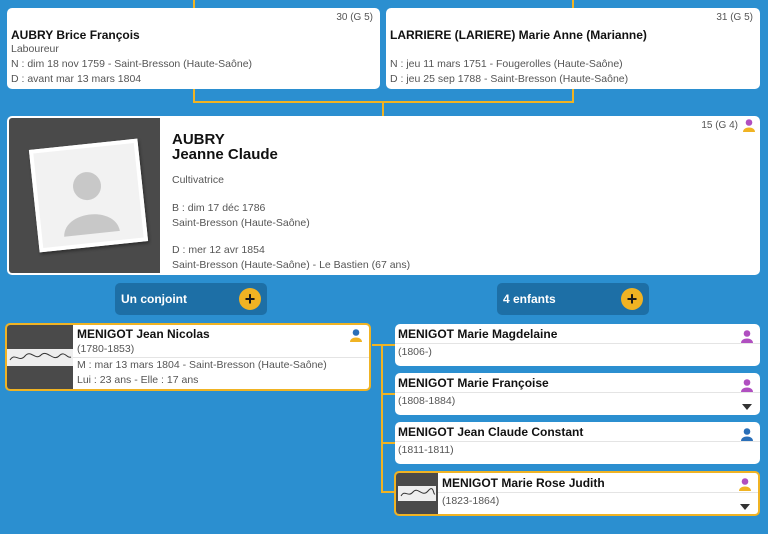 This screenshot has width=768, height=534. What do you see at coordinates (250, 299) in the screenshot?
I see `add-spouse-icon: +` at bounding box center [250, 299].